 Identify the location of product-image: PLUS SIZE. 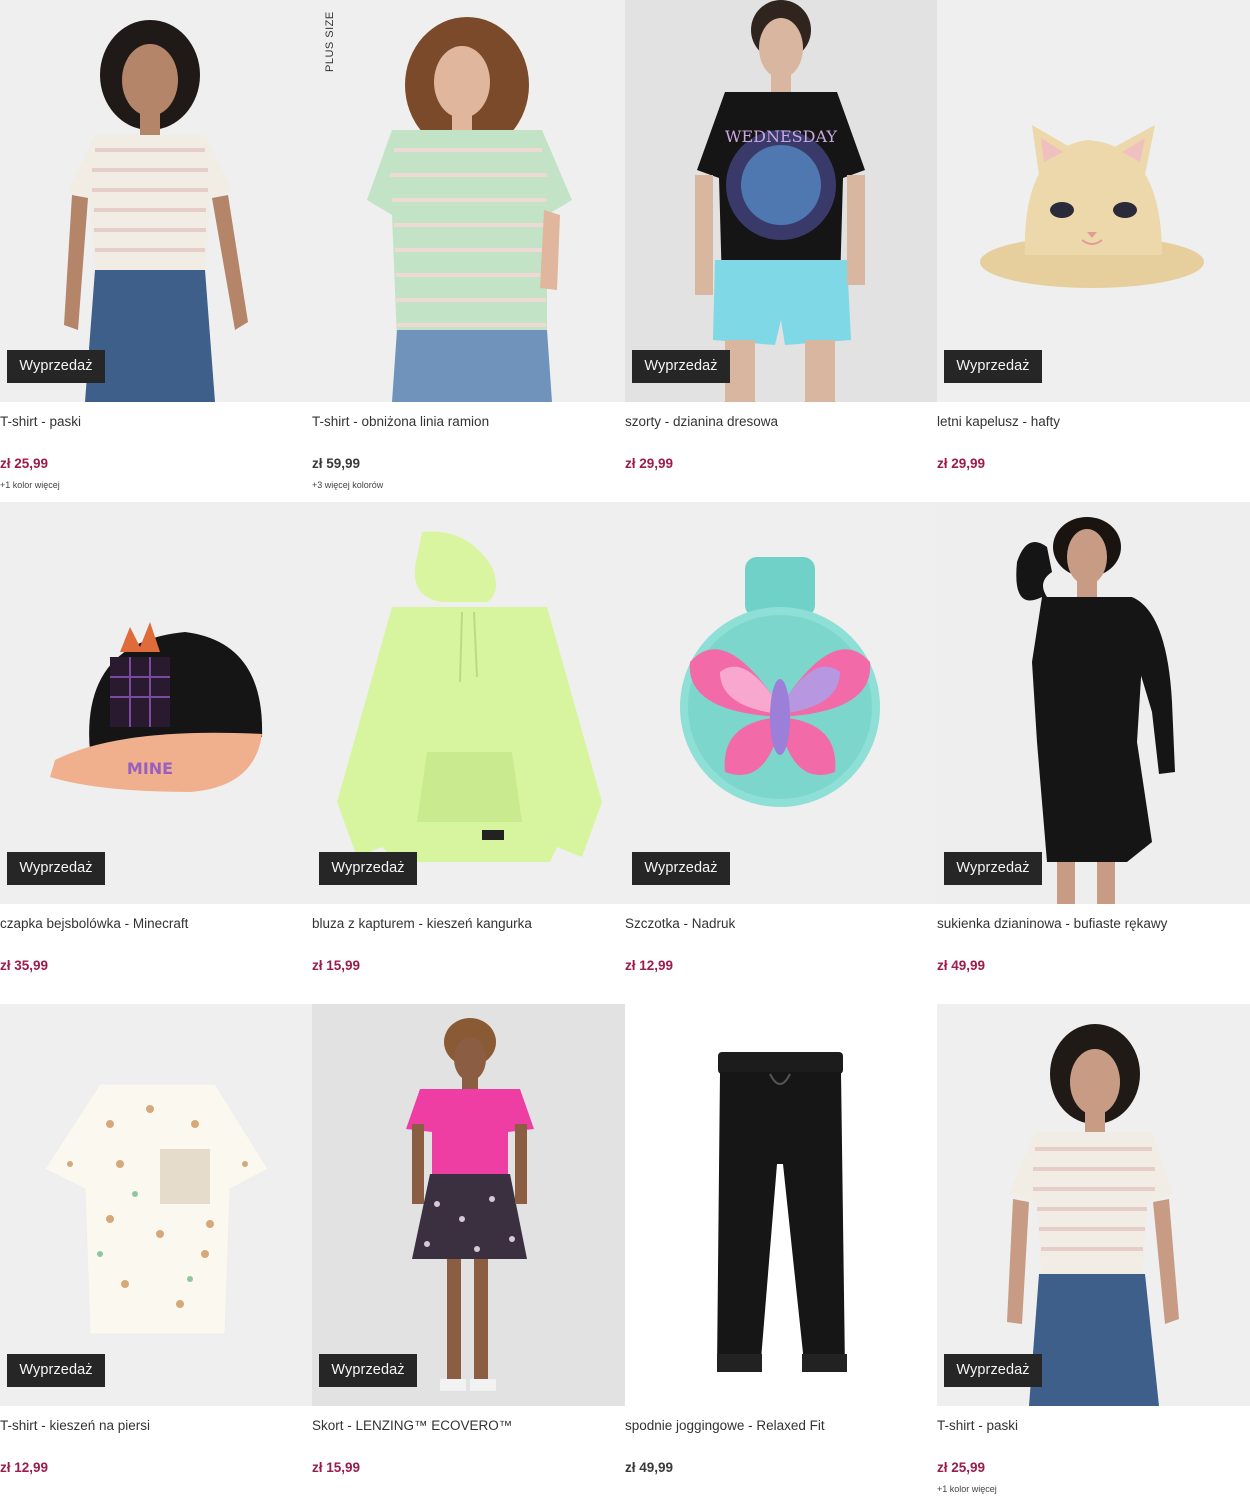
(468, 201).